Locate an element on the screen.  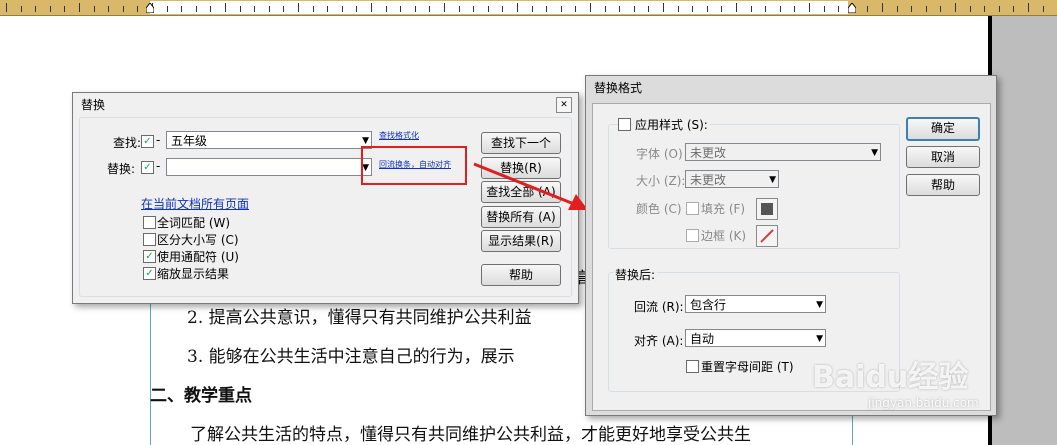
replace-enable-checkbox: ✓ is located at coordinates (147, 167).